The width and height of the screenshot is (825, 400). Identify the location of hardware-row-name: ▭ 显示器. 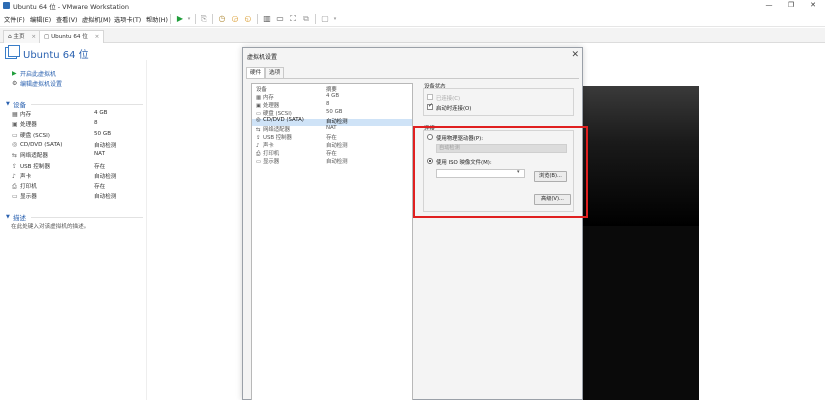
(267, 161).